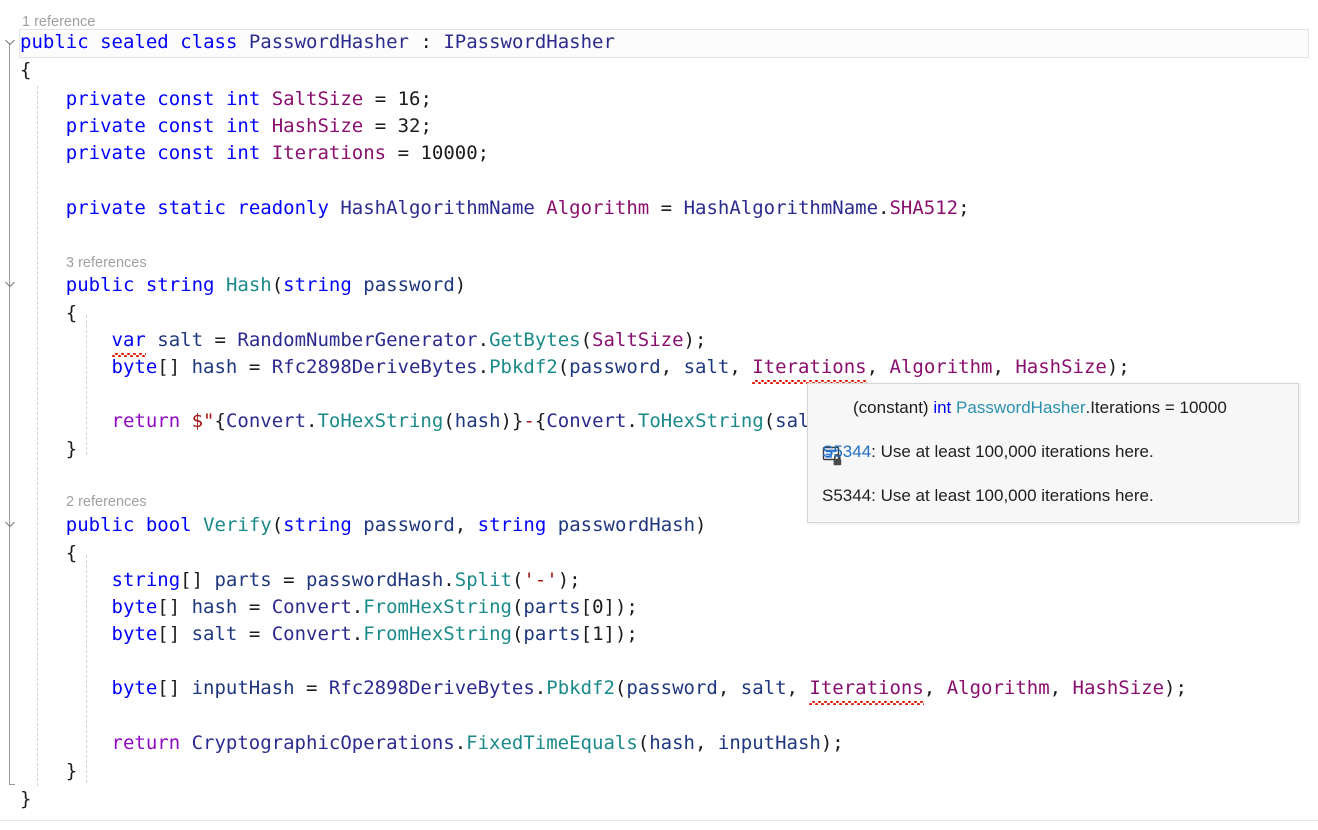 This screenshot has width=1318, height=830. I want to click on token-local-salt-2: salt, so click(215, 634).